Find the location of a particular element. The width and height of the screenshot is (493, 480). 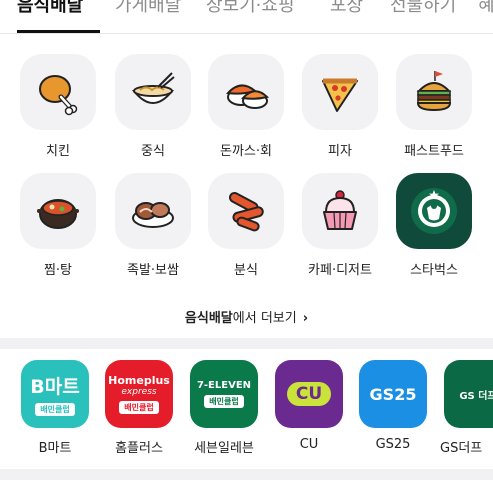

gs-the-fresh-logo: GS 더프 is located at coordinates (468, 394).